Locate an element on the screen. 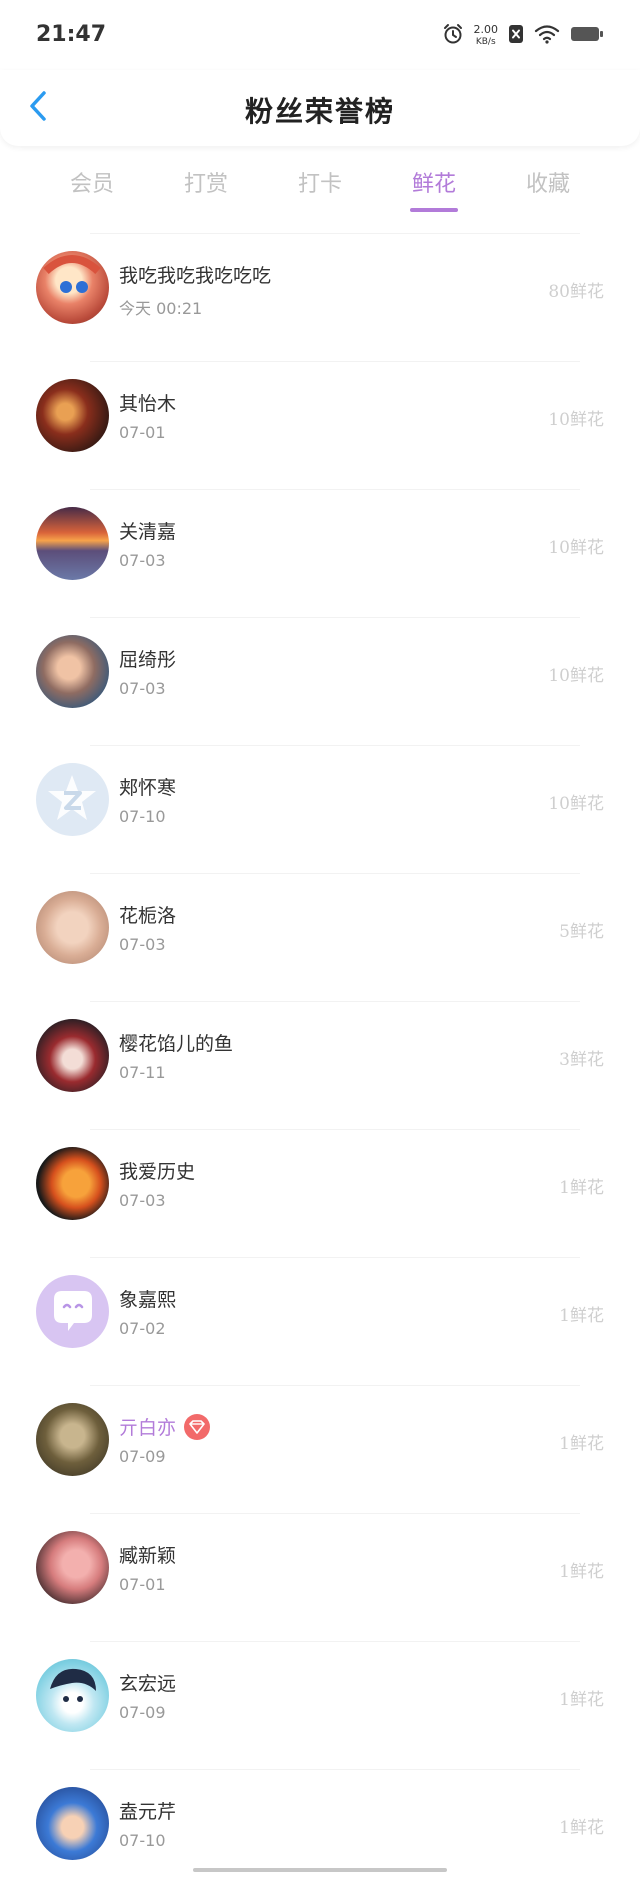  tab-rewards: 打赏 is located at coordinates (206, 182).